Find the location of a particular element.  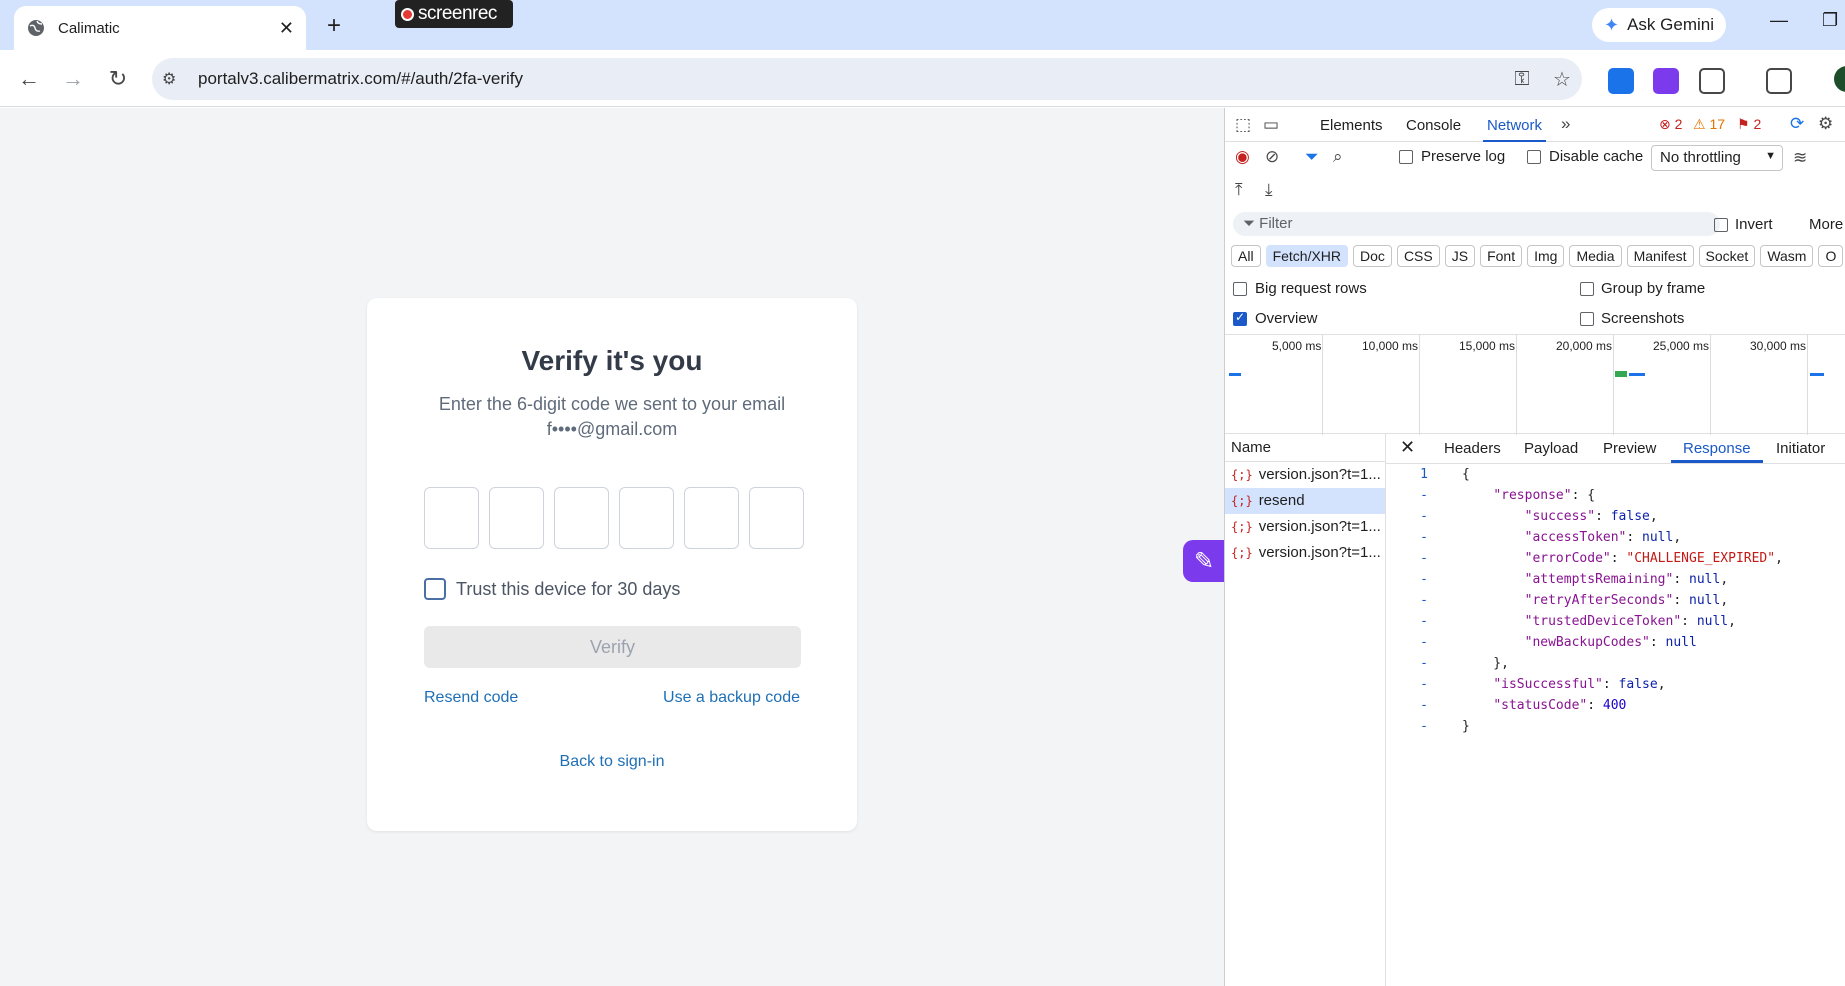

error-count-value: 2 is located at coordinates (1678, 124).